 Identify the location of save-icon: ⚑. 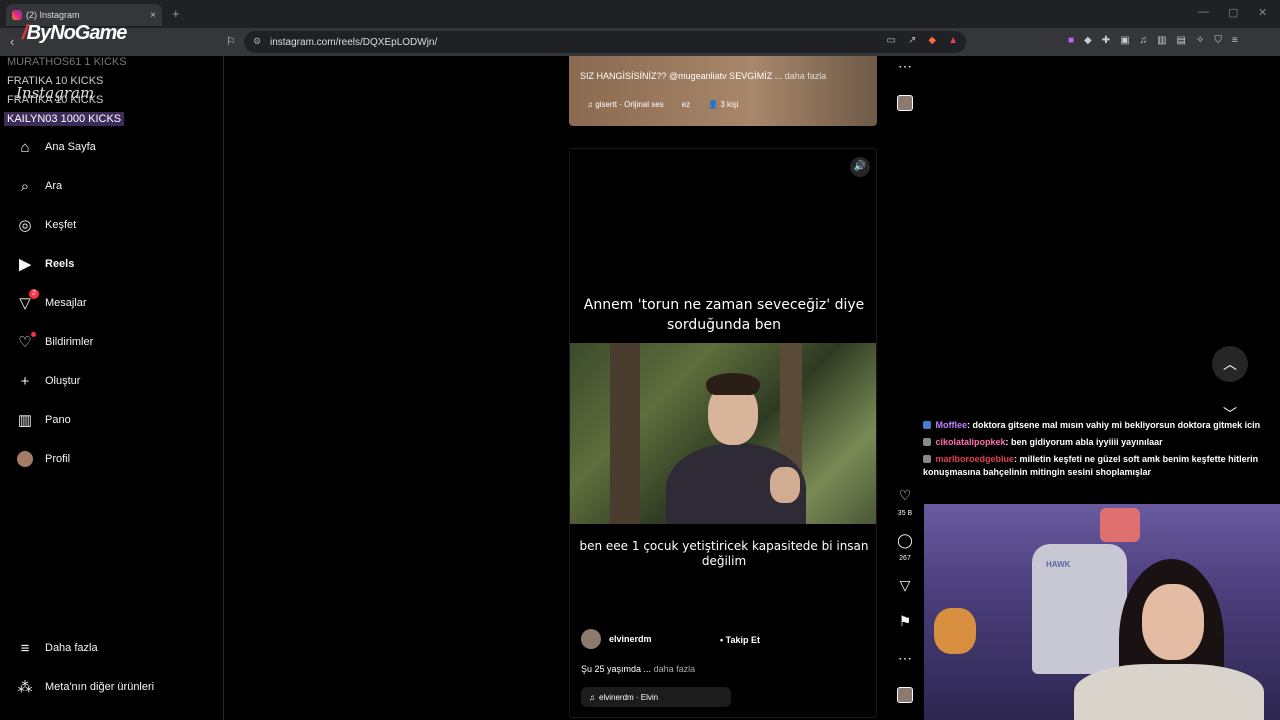
(905, 621).